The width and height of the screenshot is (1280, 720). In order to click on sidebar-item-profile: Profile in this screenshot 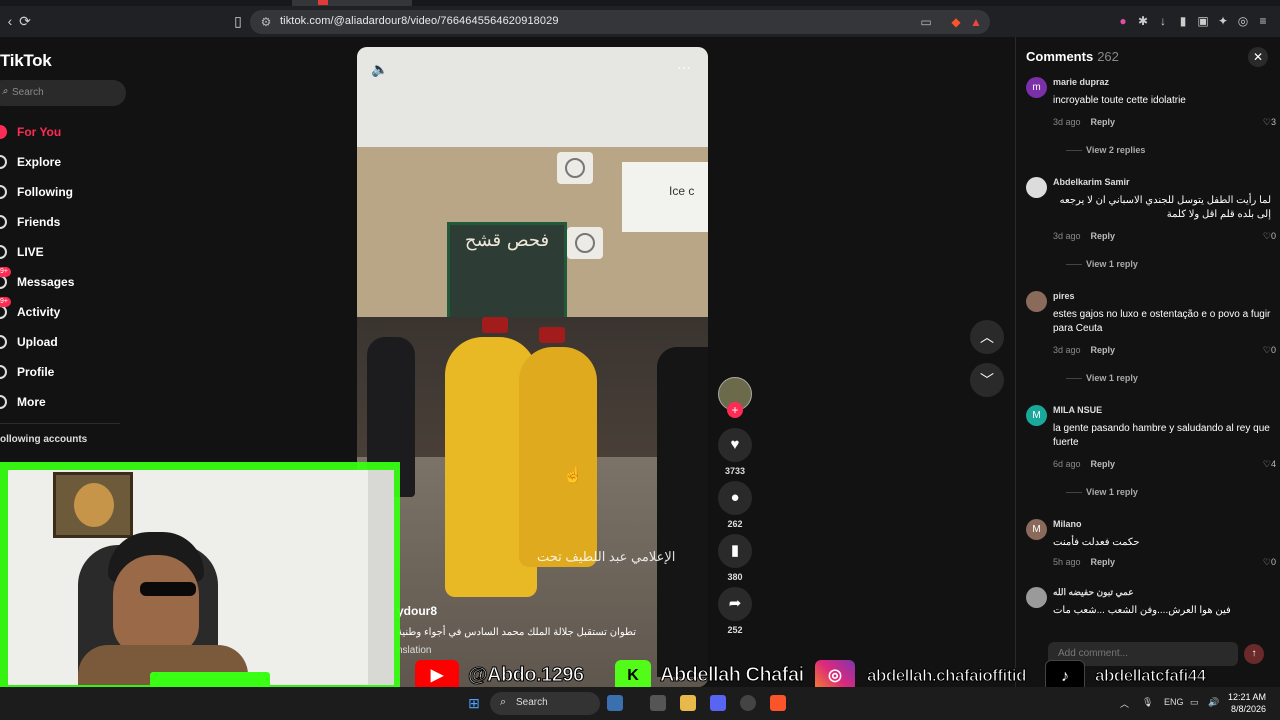, I will do `click(62, 373)`.